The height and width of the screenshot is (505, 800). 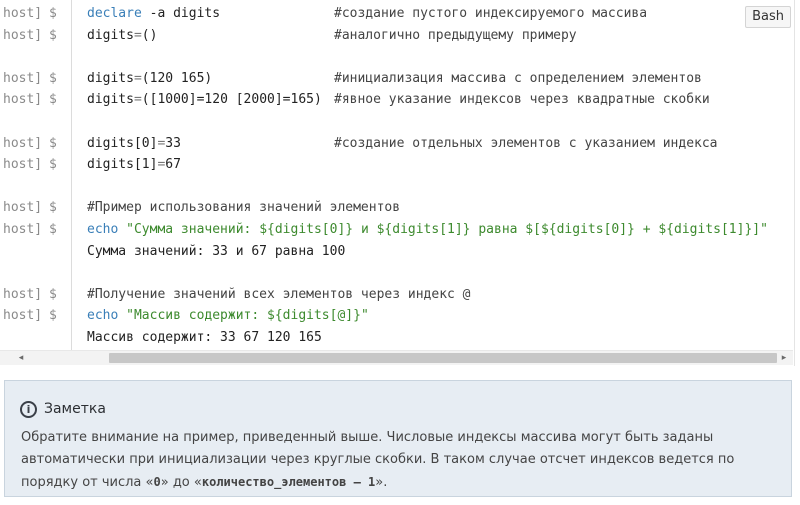 I want to click on string-literal: "Массив содержит: ${digits[@]}", so click(x=243, y=316).